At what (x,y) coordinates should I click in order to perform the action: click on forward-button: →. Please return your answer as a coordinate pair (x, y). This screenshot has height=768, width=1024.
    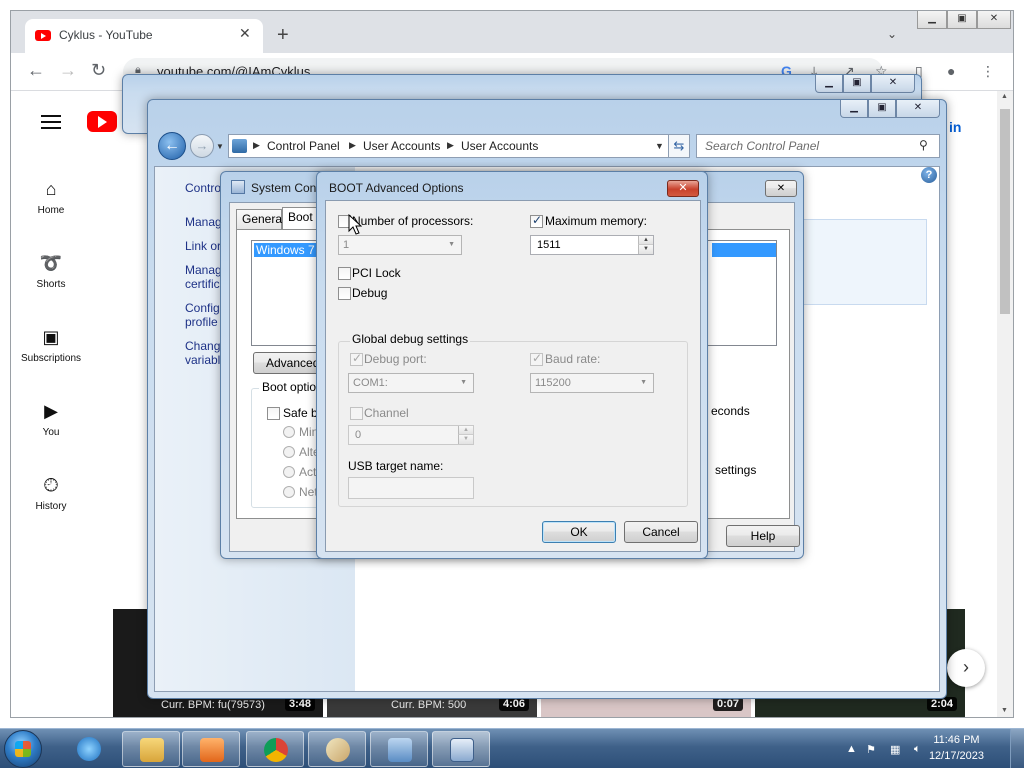
    Looking at the image, I should click on (202, 146).